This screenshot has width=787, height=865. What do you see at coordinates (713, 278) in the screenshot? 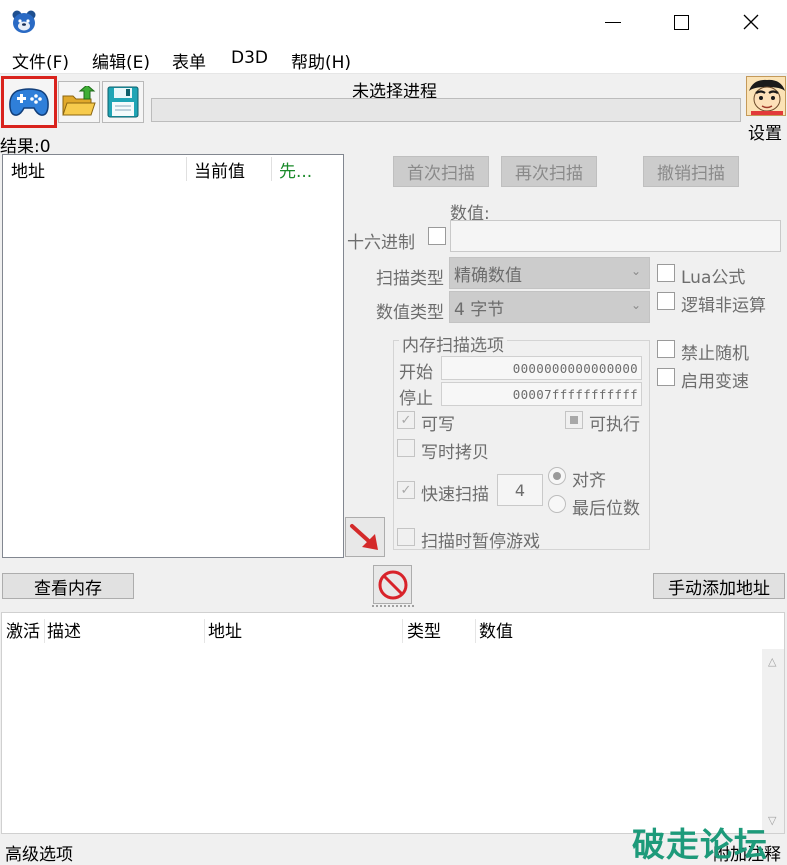
I see `lua-formula-label: Lua公式` at bounding box center [713, 278].